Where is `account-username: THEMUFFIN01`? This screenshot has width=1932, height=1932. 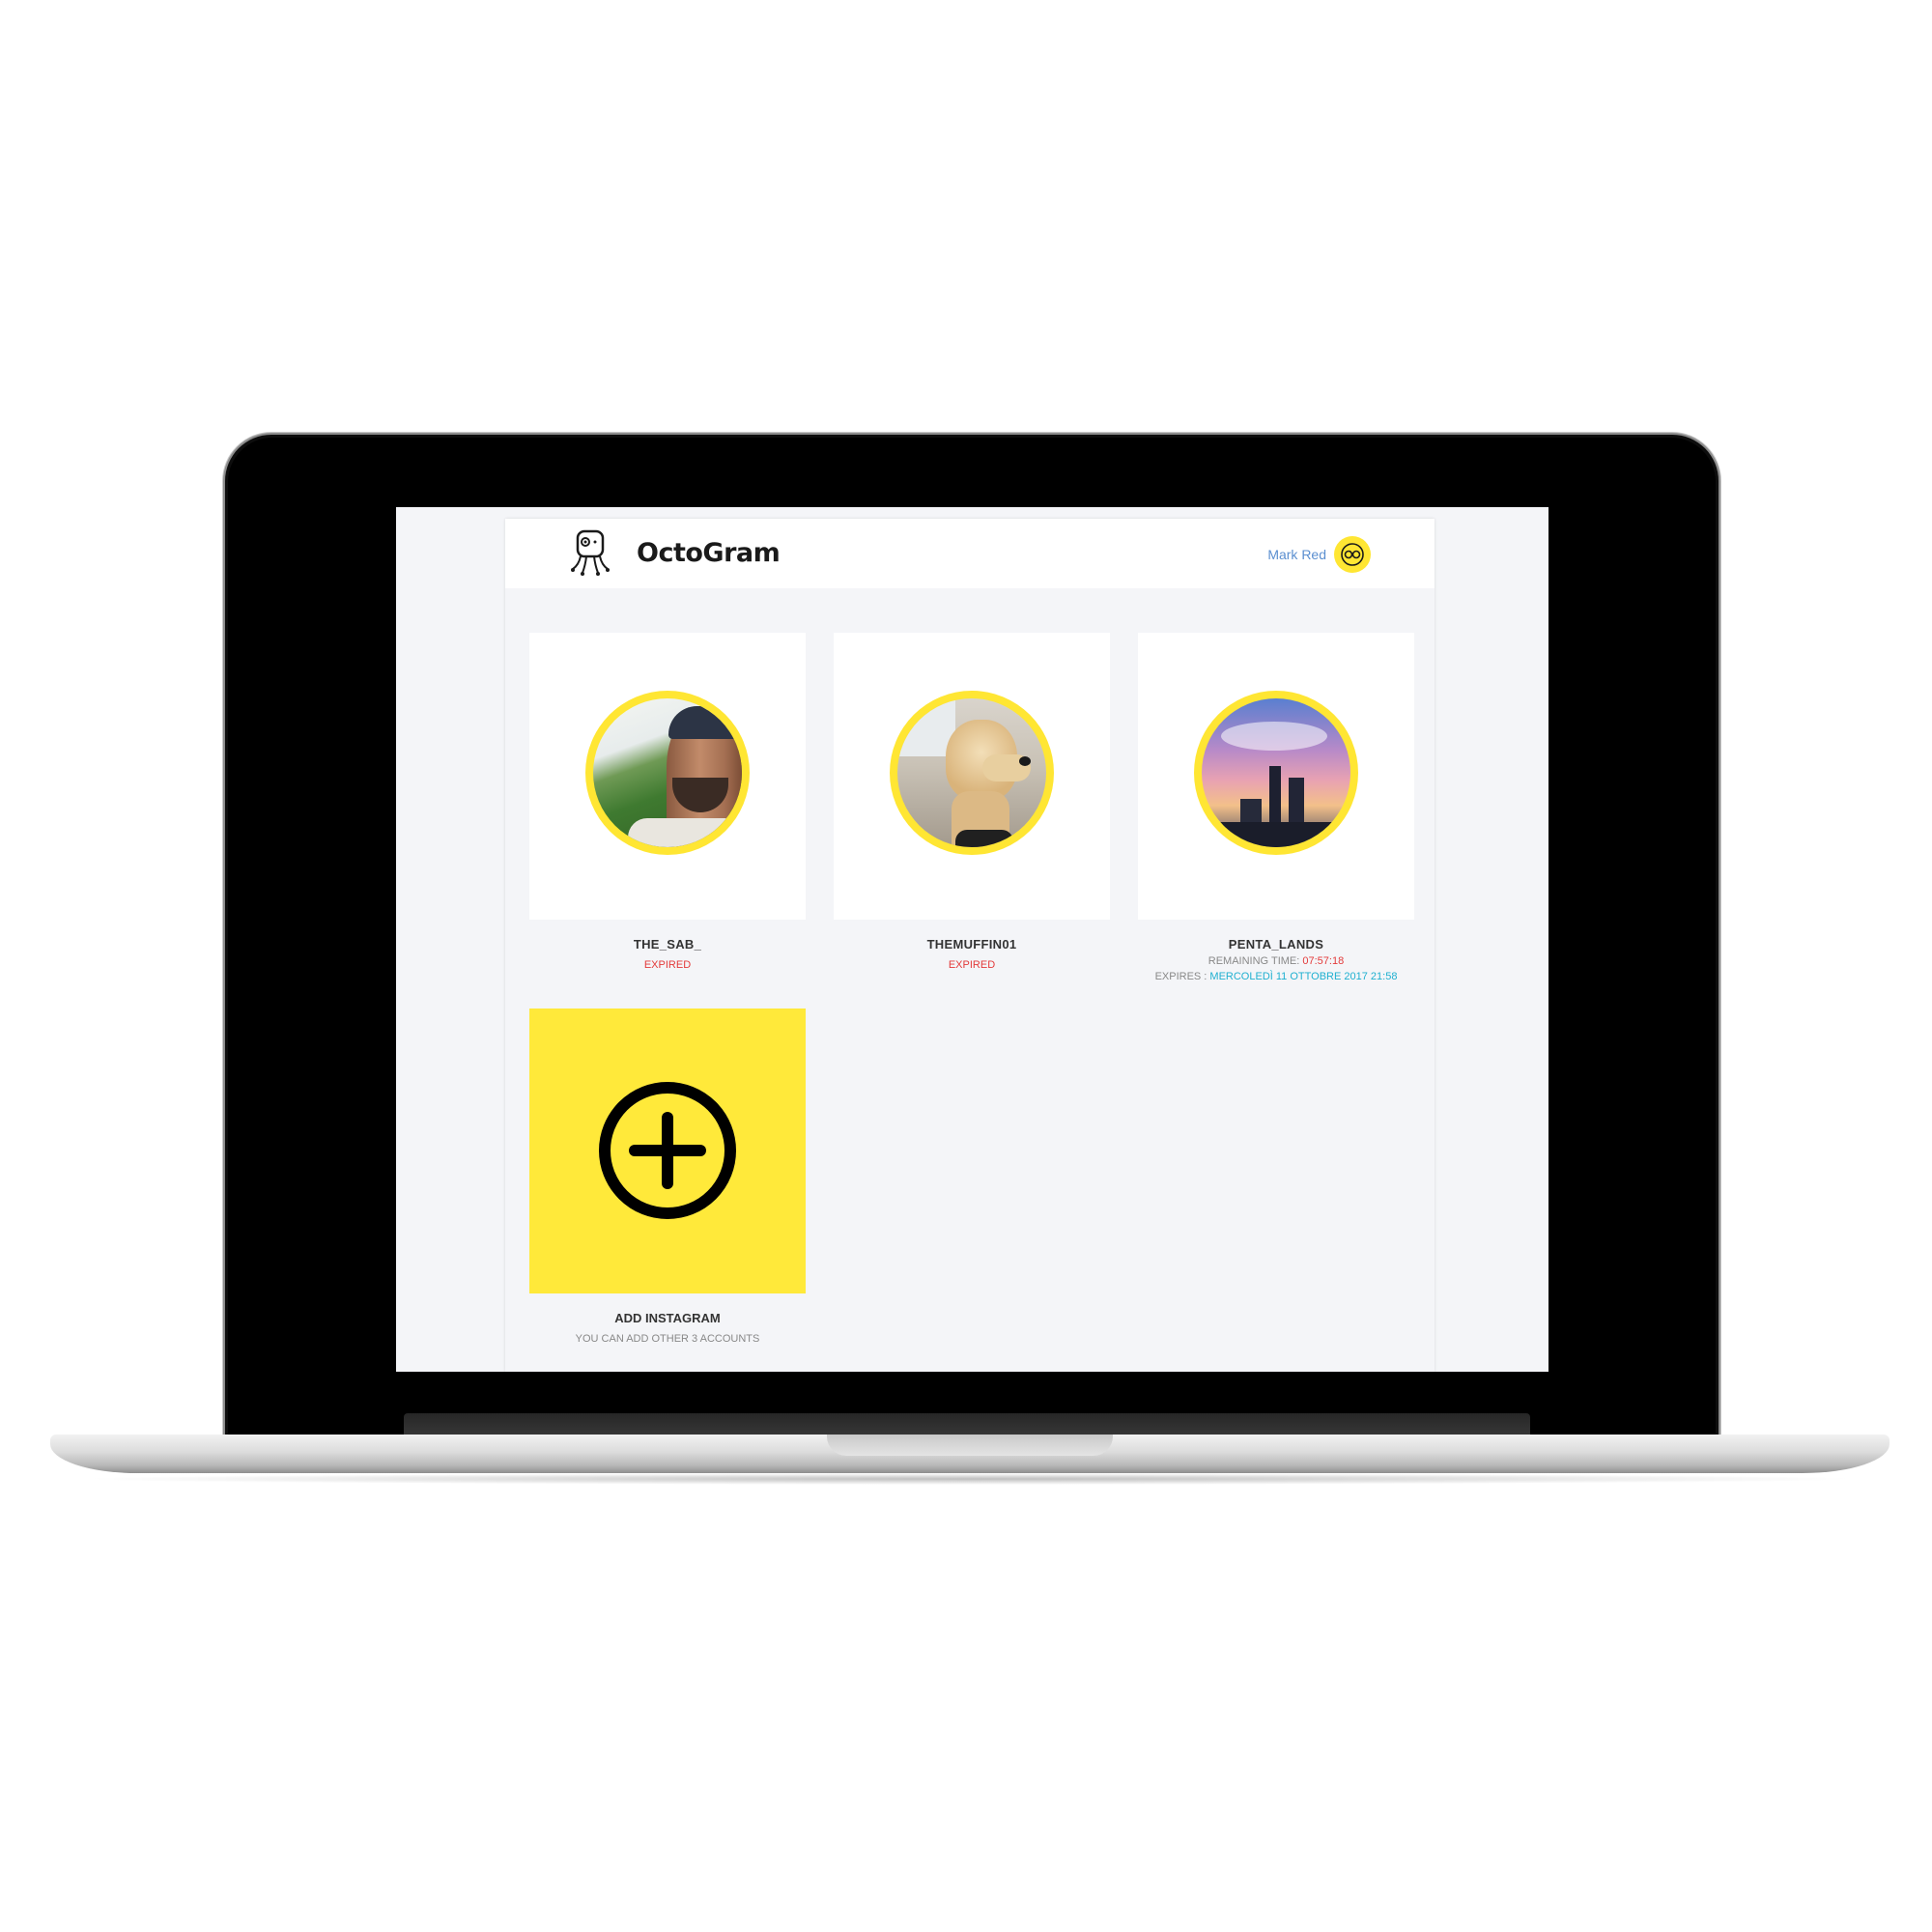 account-username: THEMUFFIN01 is located at coordinates (971, 944).